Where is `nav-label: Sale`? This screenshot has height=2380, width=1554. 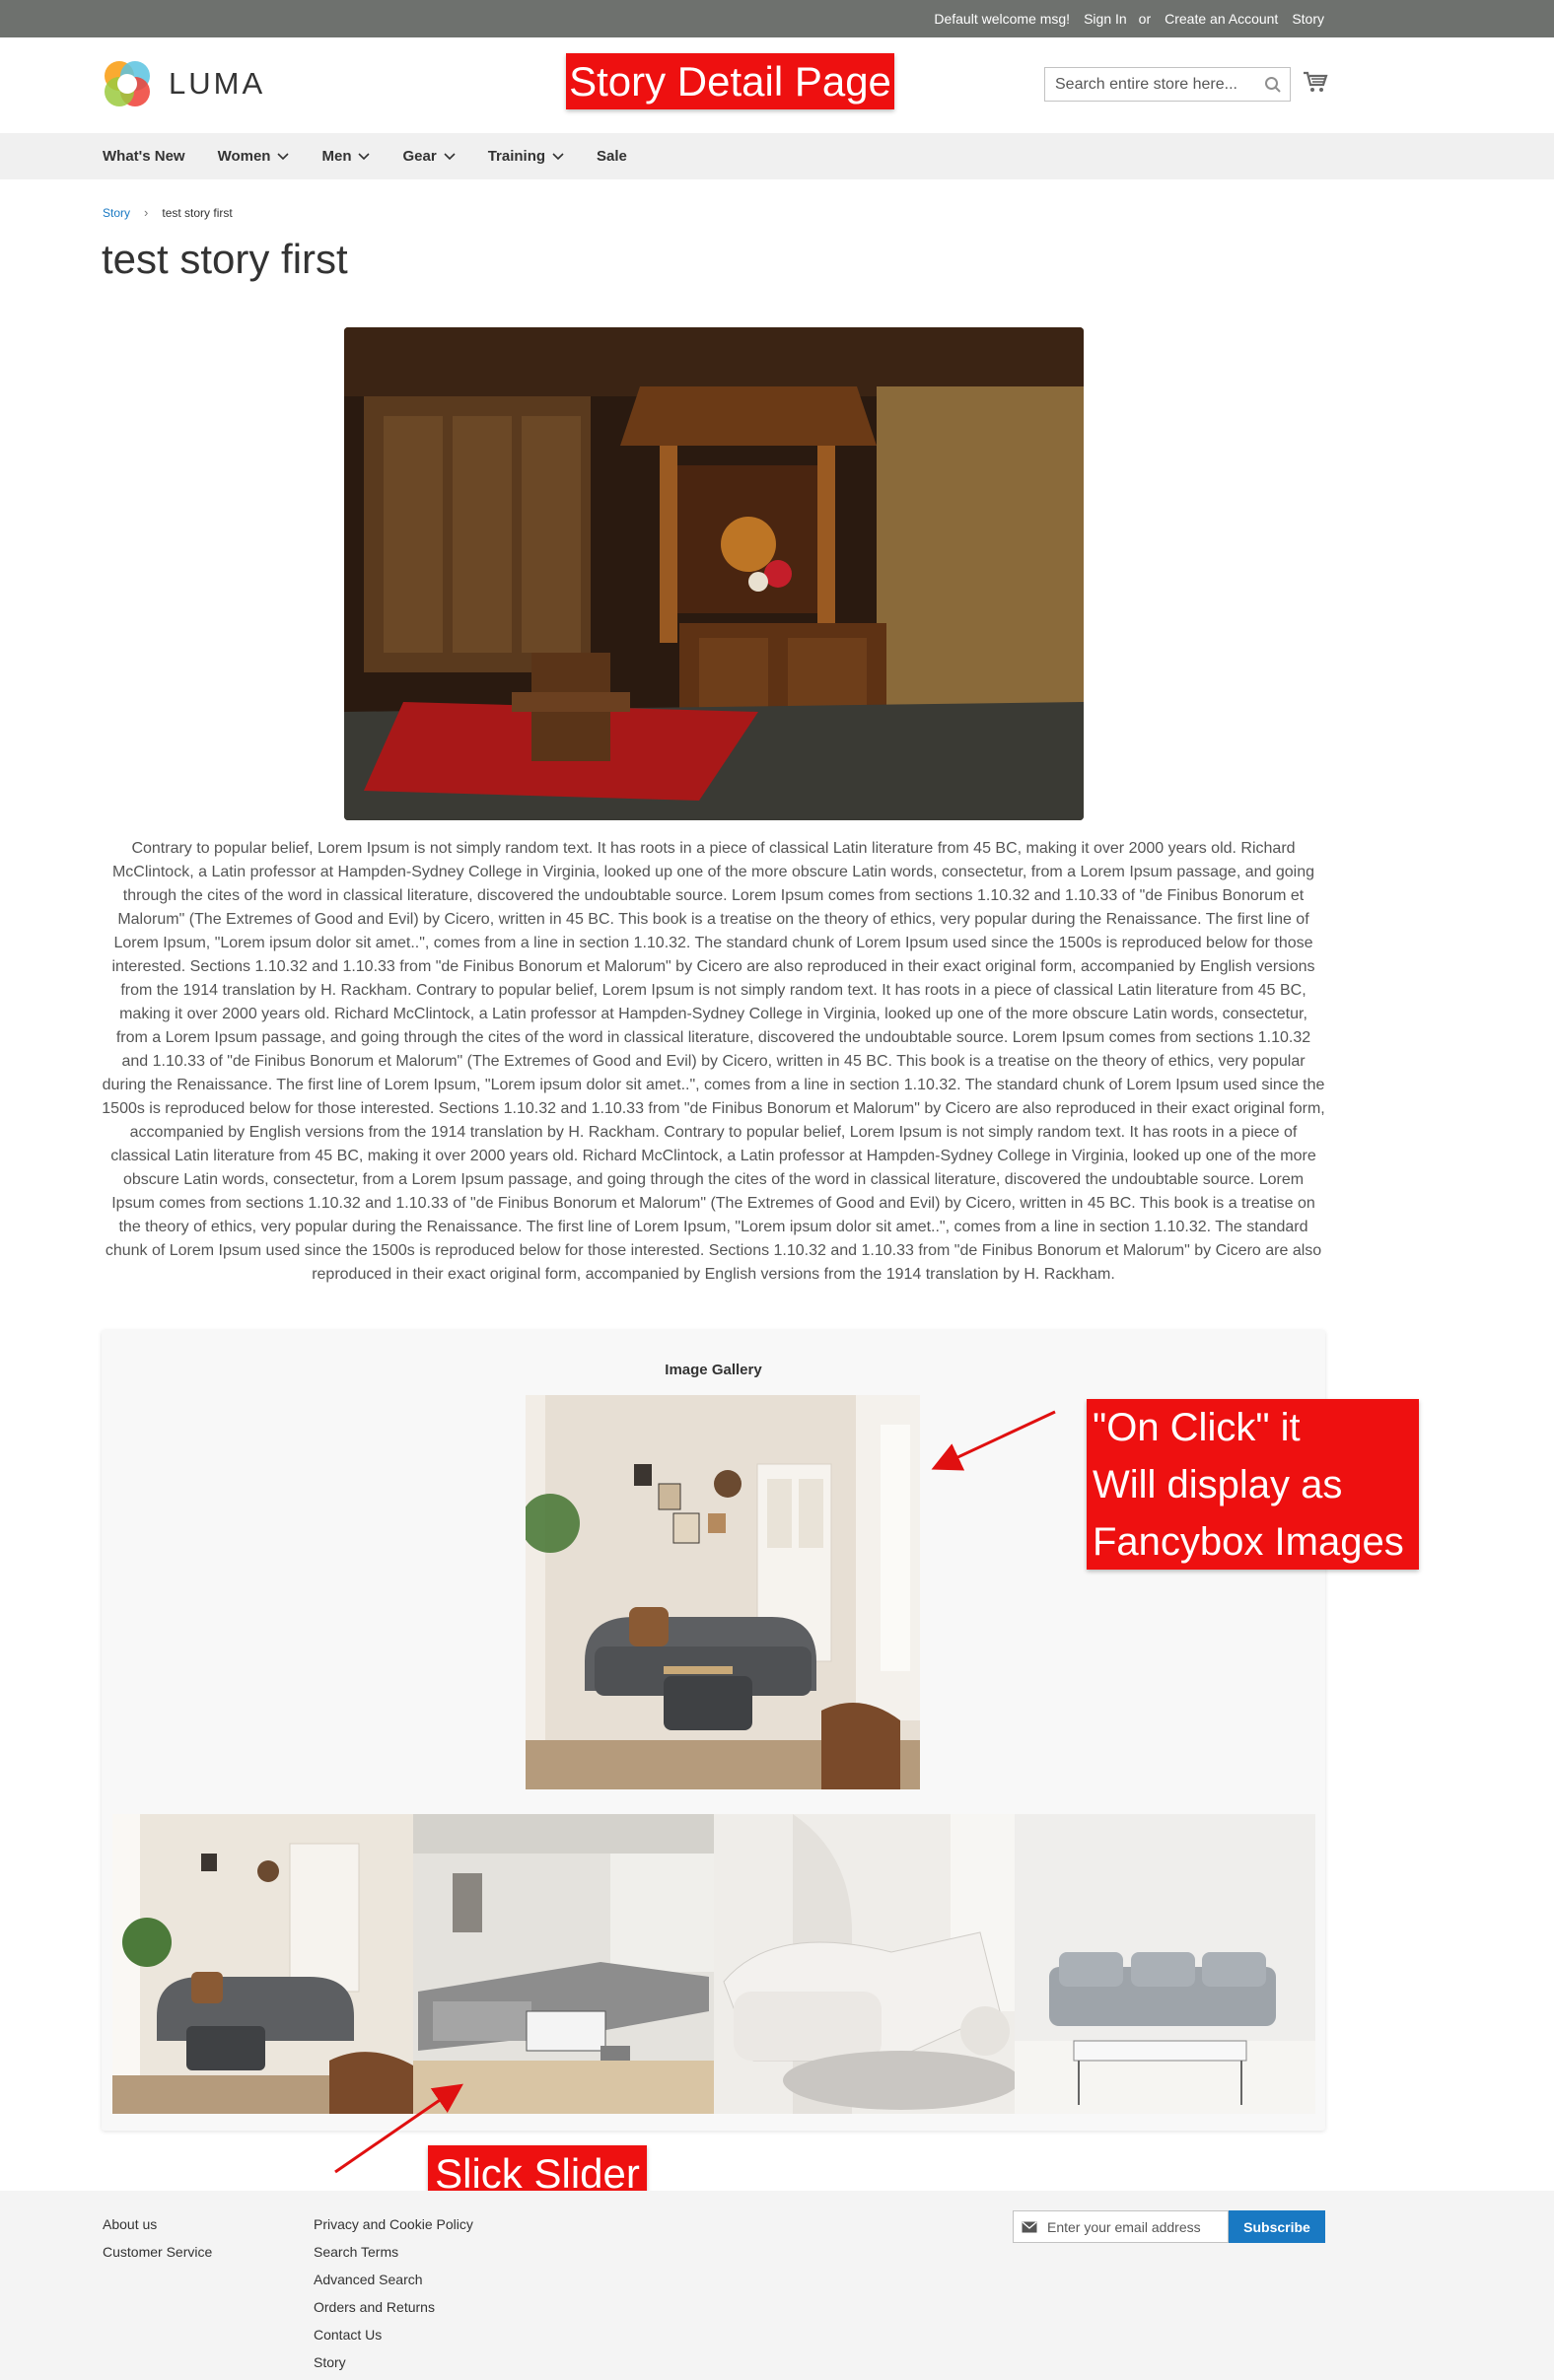 nav-label: Sale is located at coordinates (612, 156).